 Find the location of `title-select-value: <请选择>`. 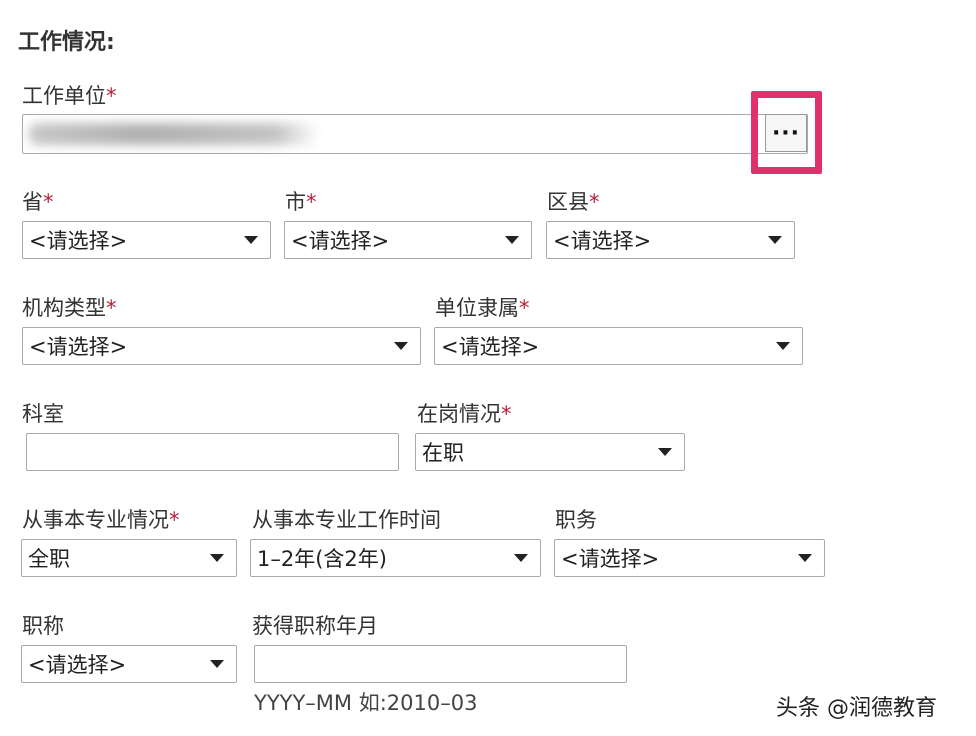

title-select-value: <请选择> is located at coordinates (77, 665).